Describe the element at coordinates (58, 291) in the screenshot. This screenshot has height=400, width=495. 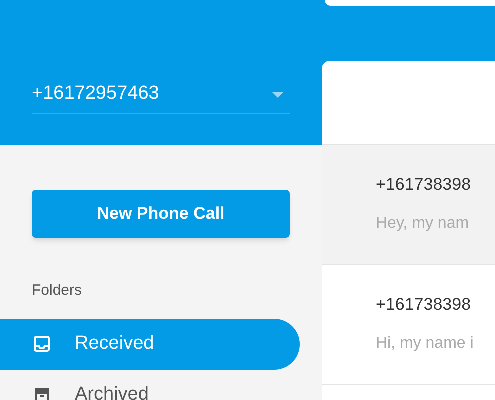
I see `folders-heading: Folders` at that location.